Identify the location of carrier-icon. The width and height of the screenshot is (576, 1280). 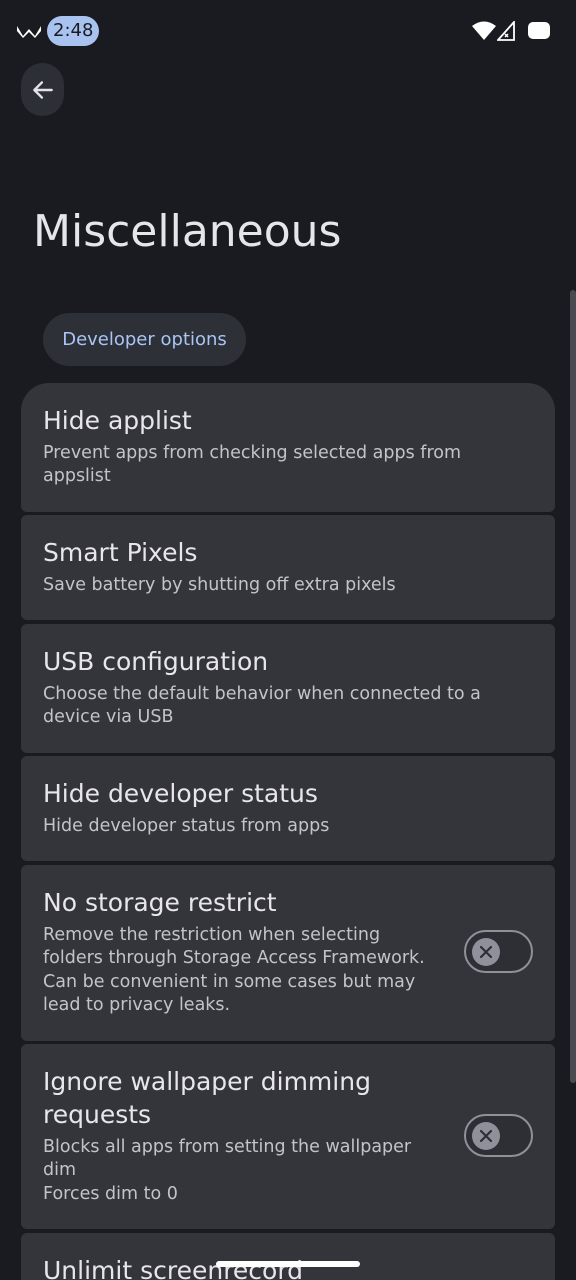
(29, 32).